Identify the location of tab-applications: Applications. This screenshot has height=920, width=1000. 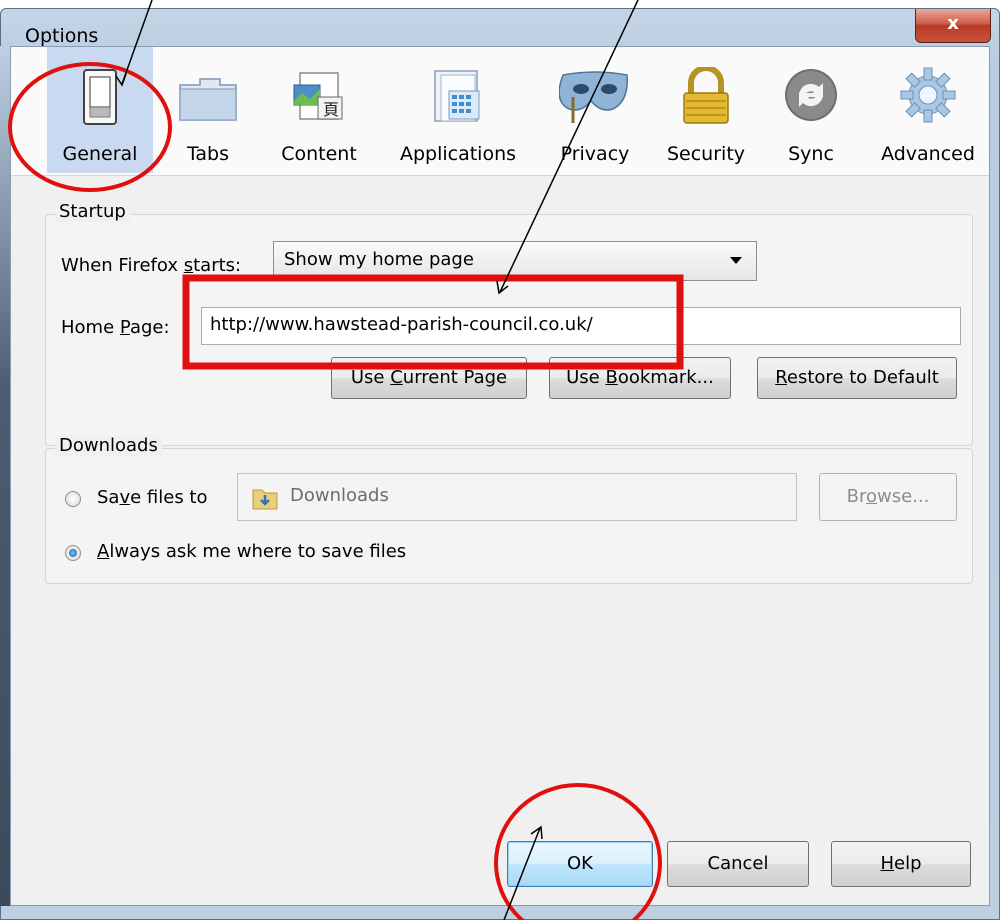
(458, 110).